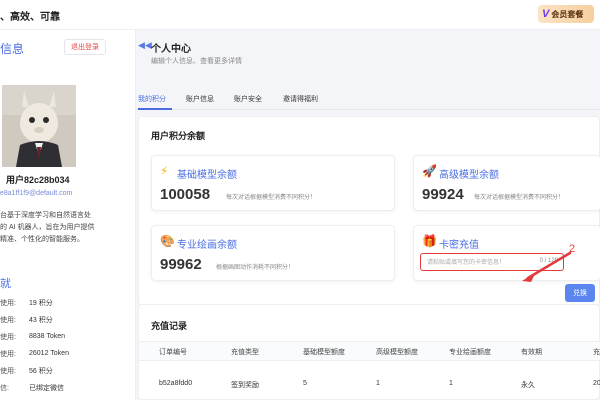 This screenshot has width=600, height=400. I want to click on annotation-arrow-icon, so click(547, 266).